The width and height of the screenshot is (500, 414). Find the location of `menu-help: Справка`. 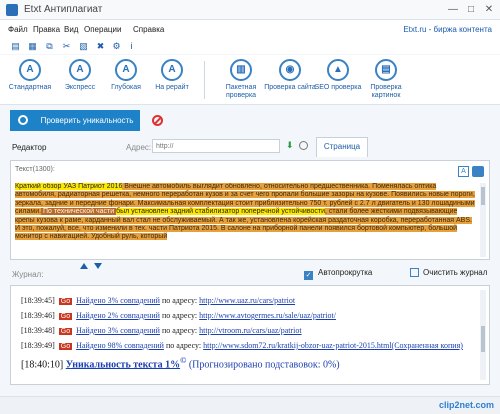

menu-help: Справка is located at coordinates (148, 29).